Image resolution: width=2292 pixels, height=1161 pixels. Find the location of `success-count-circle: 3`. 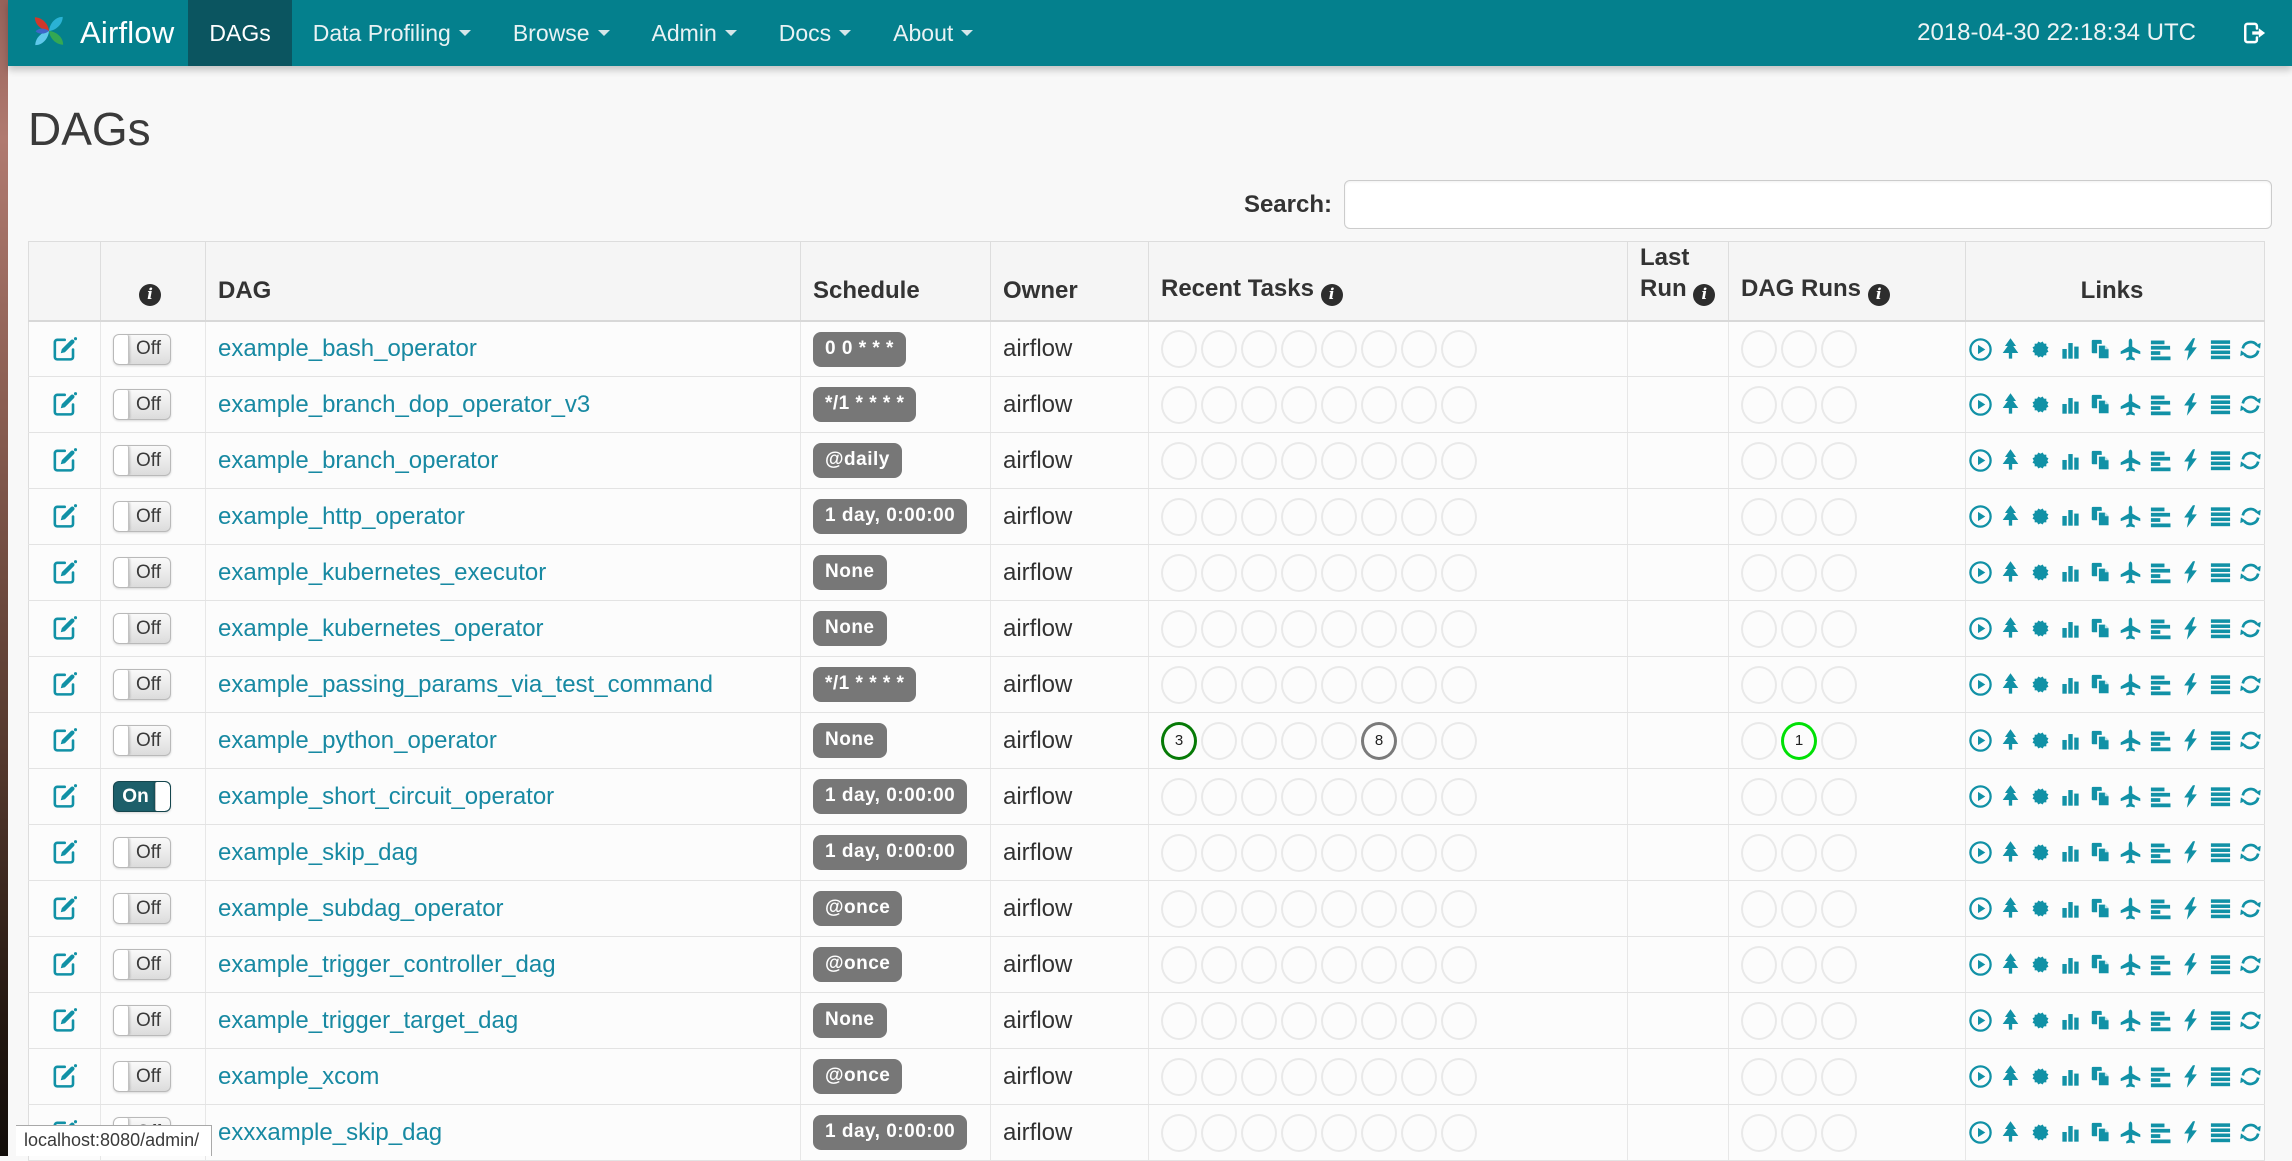

success-count-circle: 3 is located at coordinates (1179, 741).